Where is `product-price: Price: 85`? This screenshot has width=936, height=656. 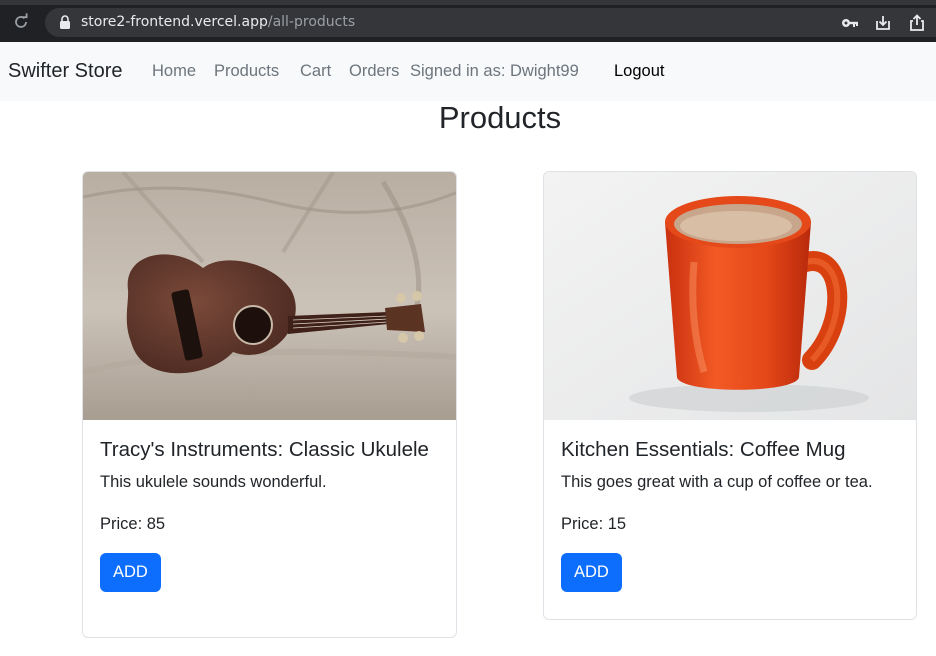 product-price: Price: 85 is located at coordinates (133, 524).